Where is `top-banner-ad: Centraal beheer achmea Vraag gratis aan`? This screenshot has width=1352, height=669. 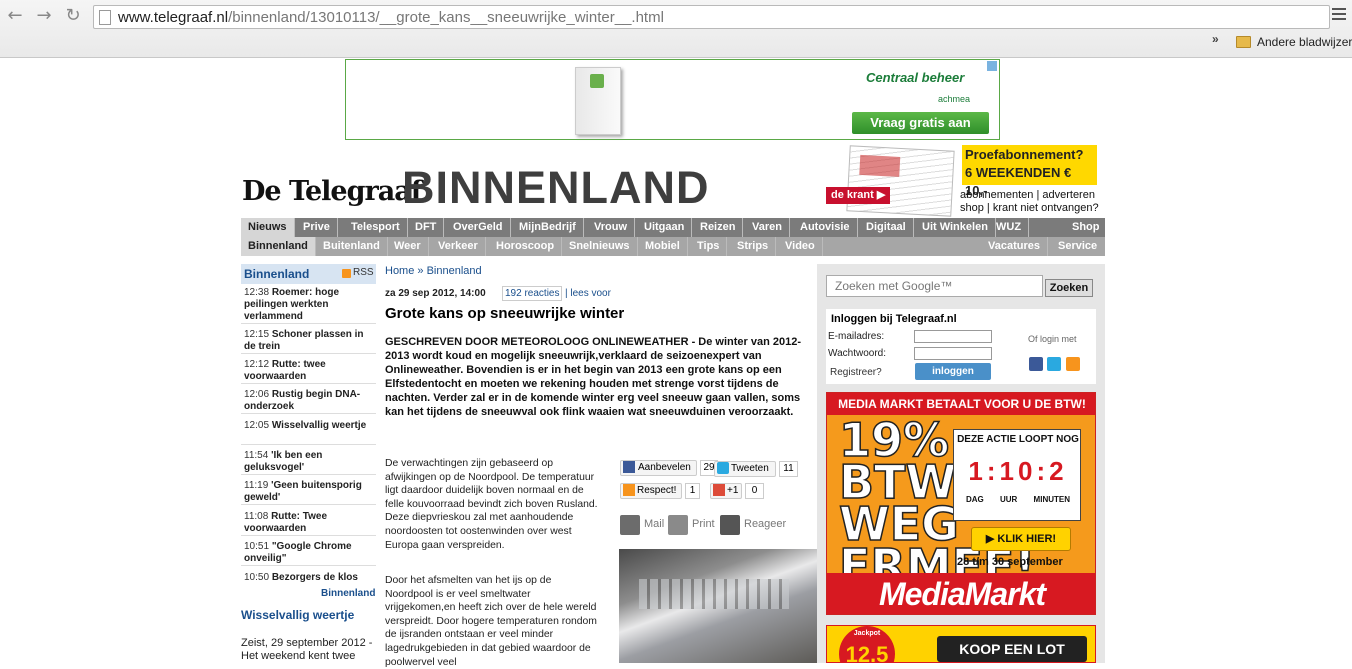 top-banner-ad: Centraal beheer achmea Vraag gratis aan is located at coordinates (672, 99).